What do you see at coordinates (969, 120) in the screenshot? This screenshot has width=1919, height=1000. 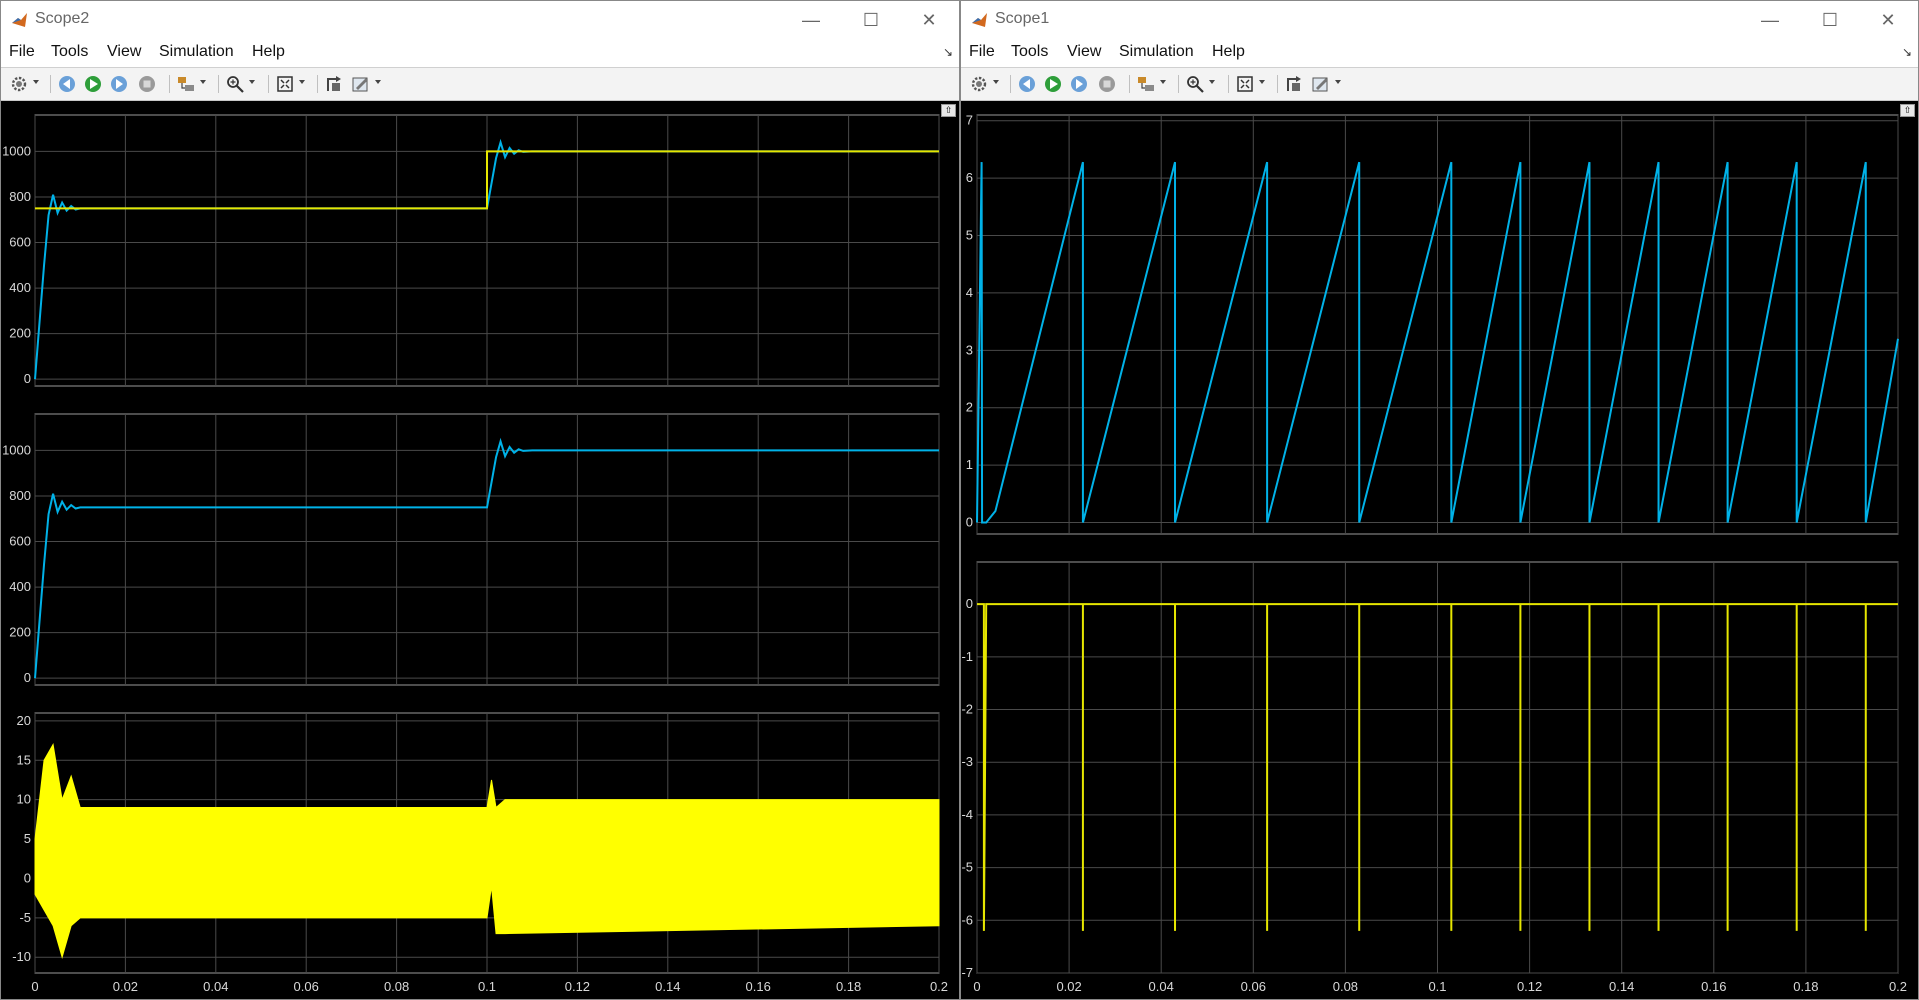 I see `y-tick-label: 7` at bounding box center [969, 120].